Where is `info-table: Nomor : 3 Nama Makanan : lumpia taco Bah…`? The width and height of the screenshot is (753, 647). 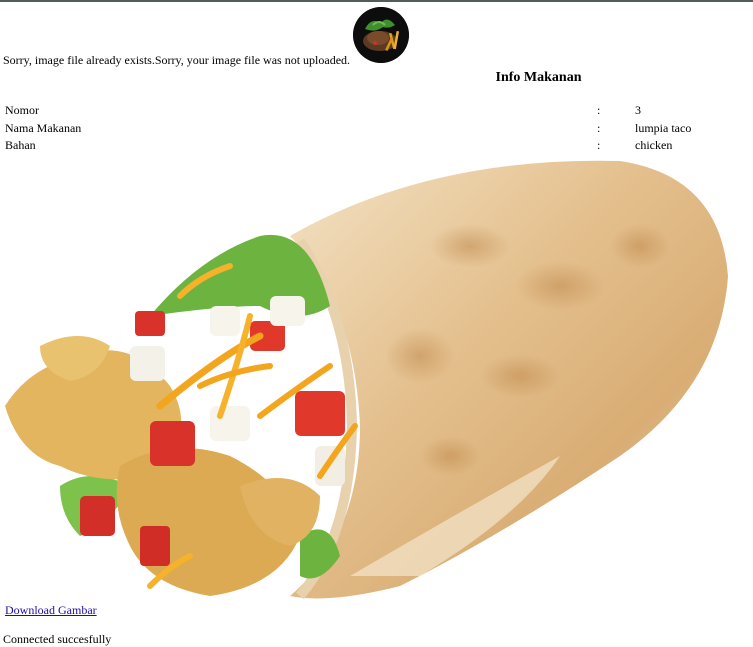 info-table: Nomor : 3 Nama Makanan : lumpia taco Bah… is located at coordinates (379, 129).